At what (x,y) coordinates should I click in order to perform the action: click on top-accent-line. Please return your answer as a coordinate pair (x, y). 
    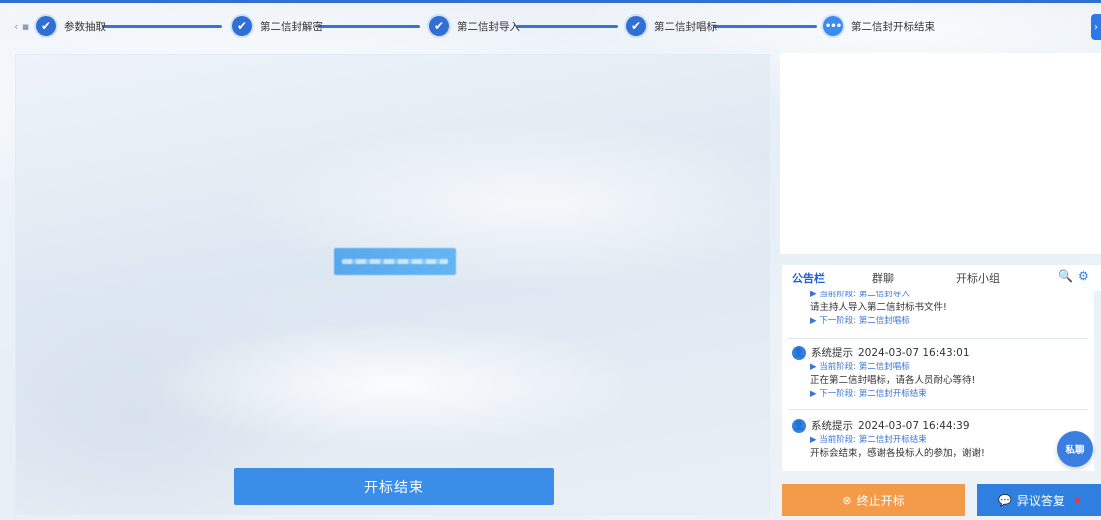
    Looking at the image, I should click on (550, 1).